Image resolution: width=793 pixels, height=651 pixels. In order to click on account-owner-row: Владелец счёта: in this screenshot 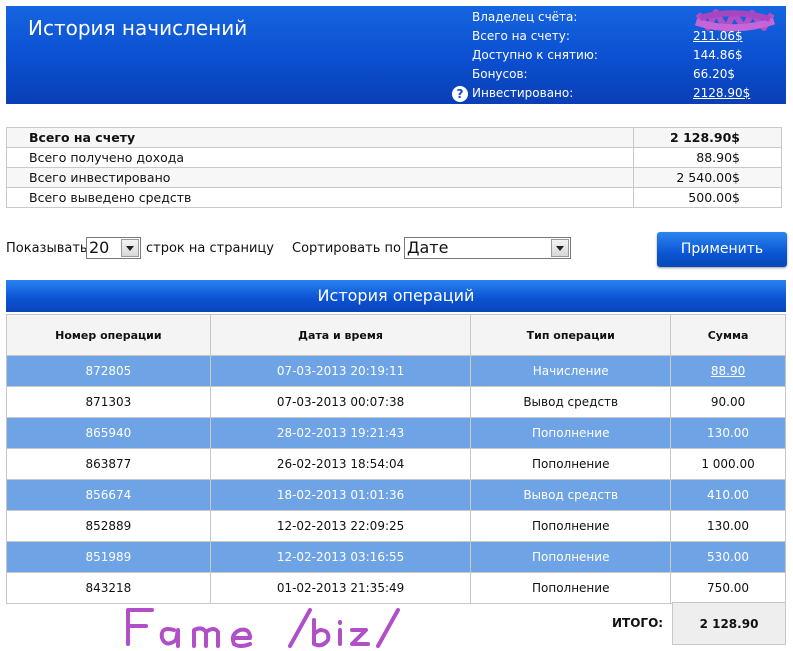, I will do `click(627, 20)`.